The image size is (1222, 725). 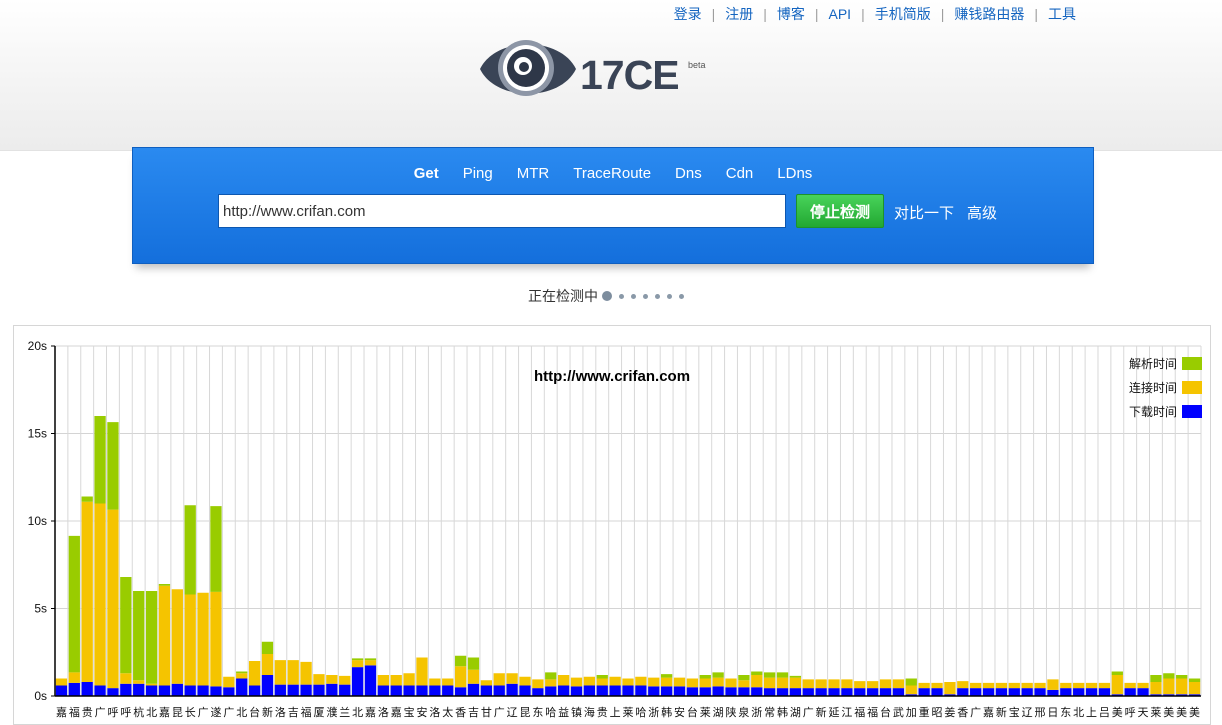 What do you see at coordinates (612, 173) in the screenshot?
I see `tab-traceroute: TraceRoute` at bounding box center [612, 173].